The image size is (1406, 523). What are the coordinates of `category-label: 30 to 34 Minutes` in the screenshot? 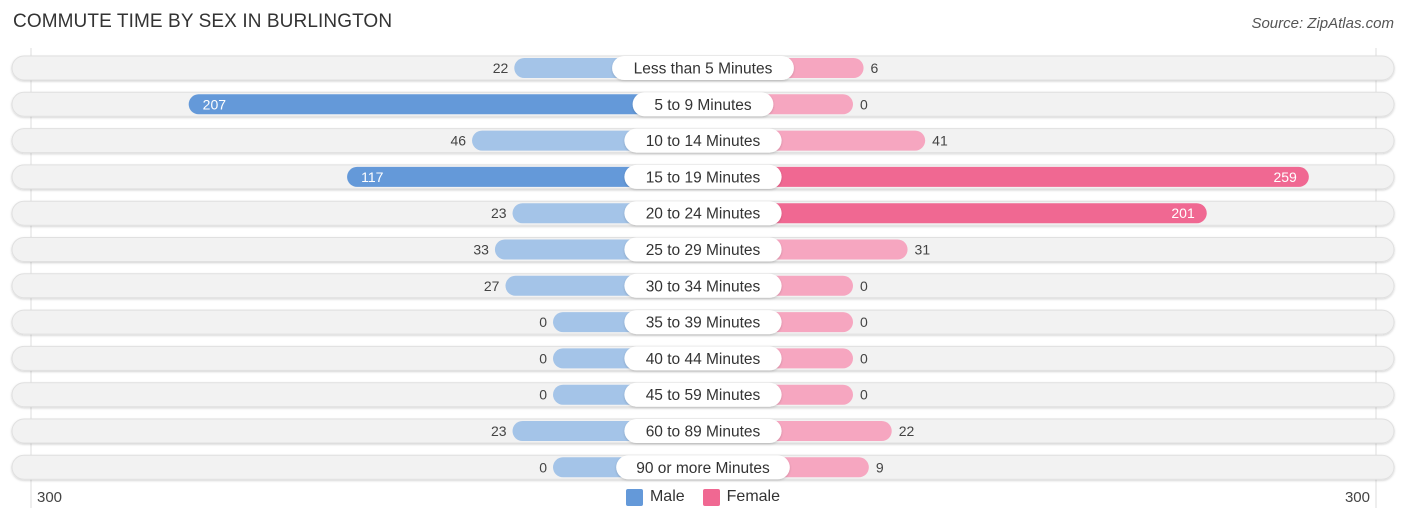 It's located at (703, 286).